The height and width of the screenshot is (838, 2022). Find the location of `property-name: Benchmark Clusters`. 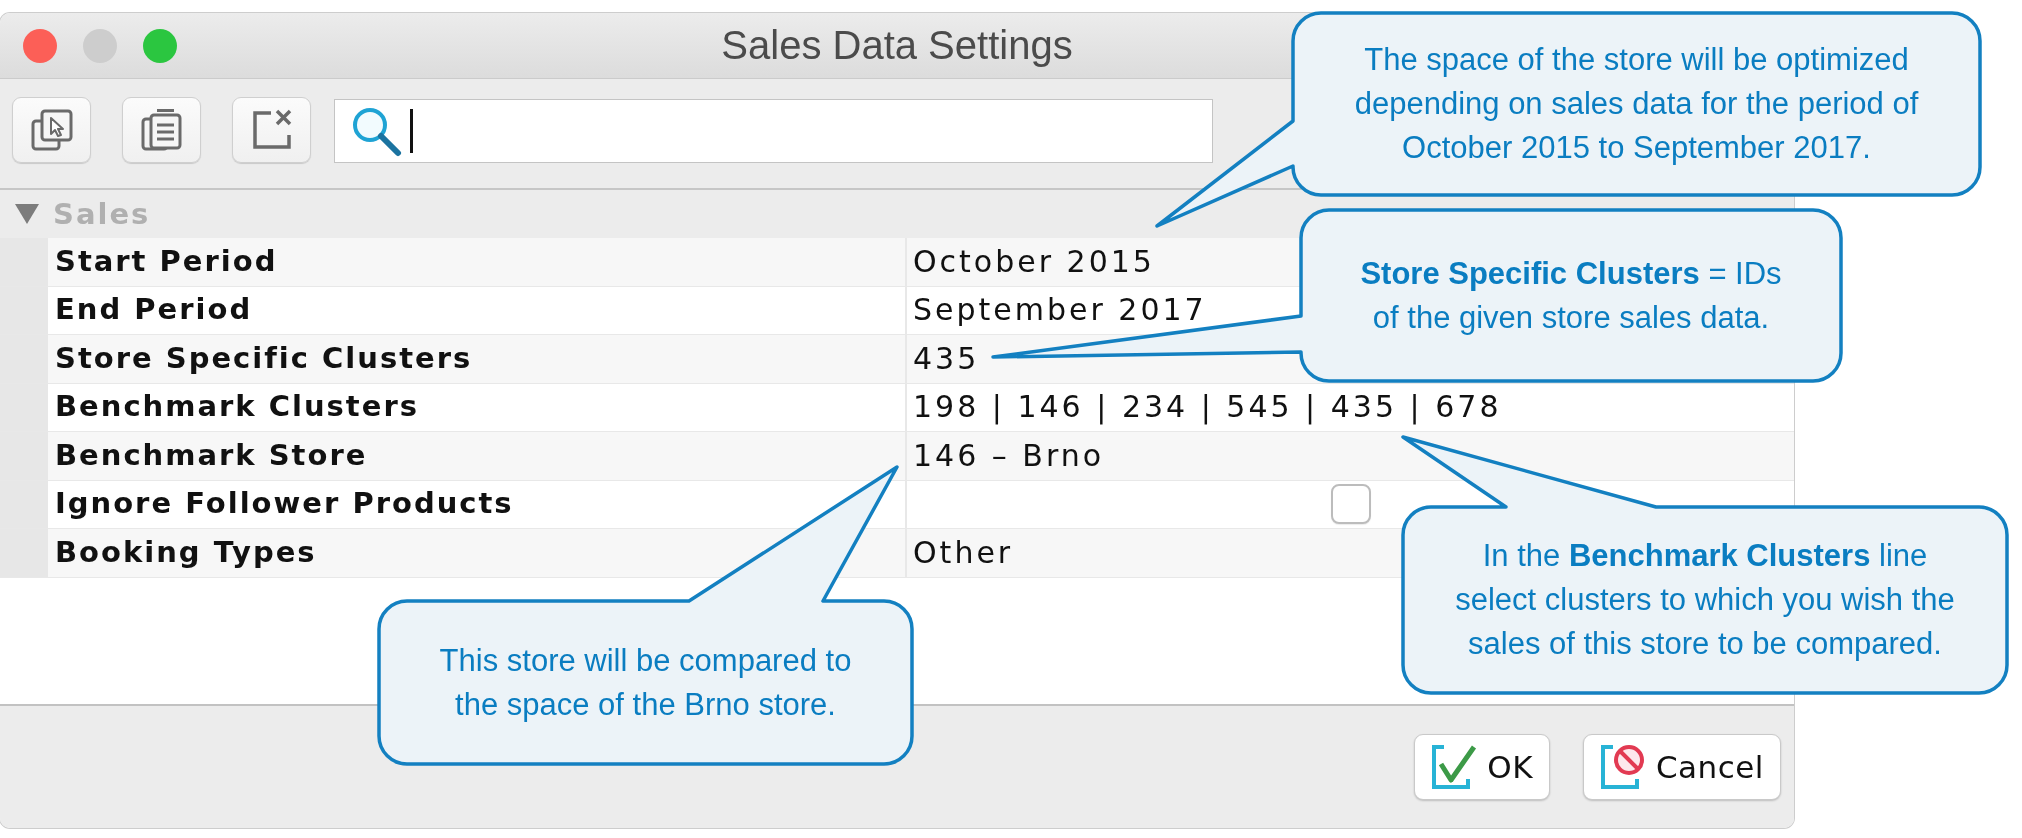

property-name: Benchmark Clusters is located at coordinates (237, 407).